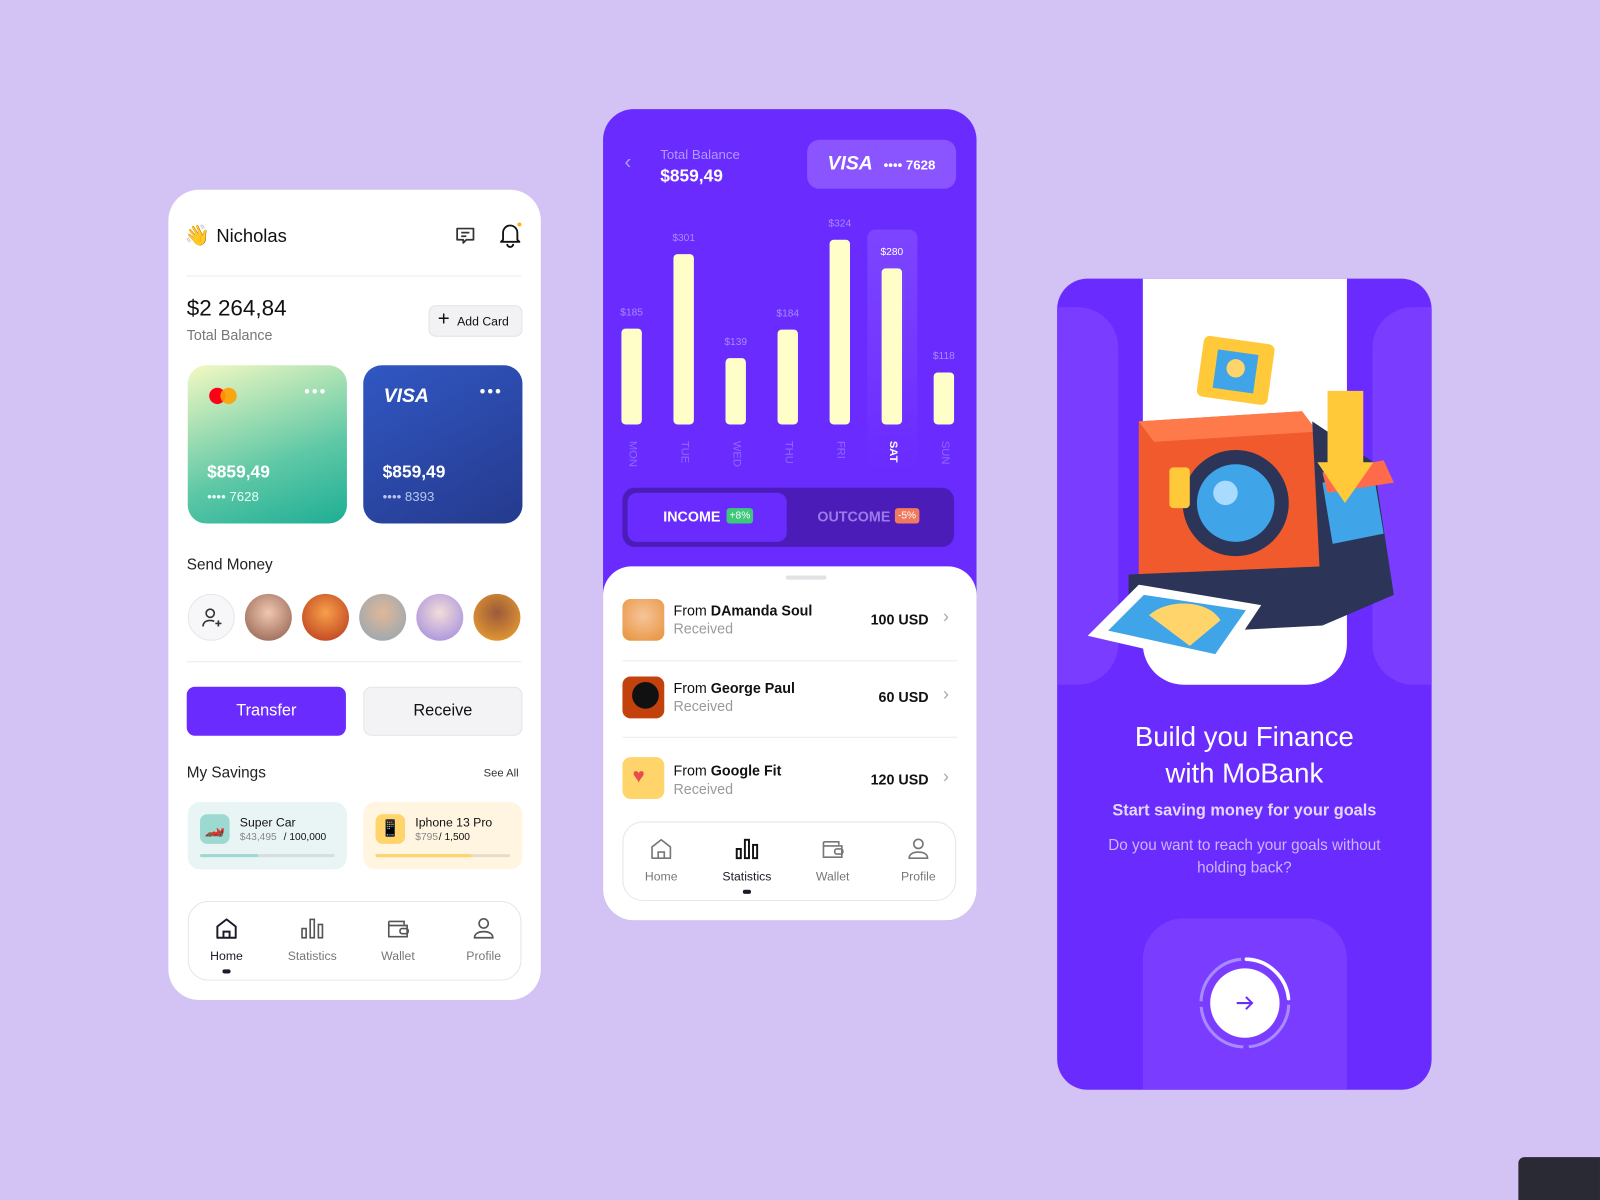  I want to click on card-number: •••• 7628, so click(909, 165).